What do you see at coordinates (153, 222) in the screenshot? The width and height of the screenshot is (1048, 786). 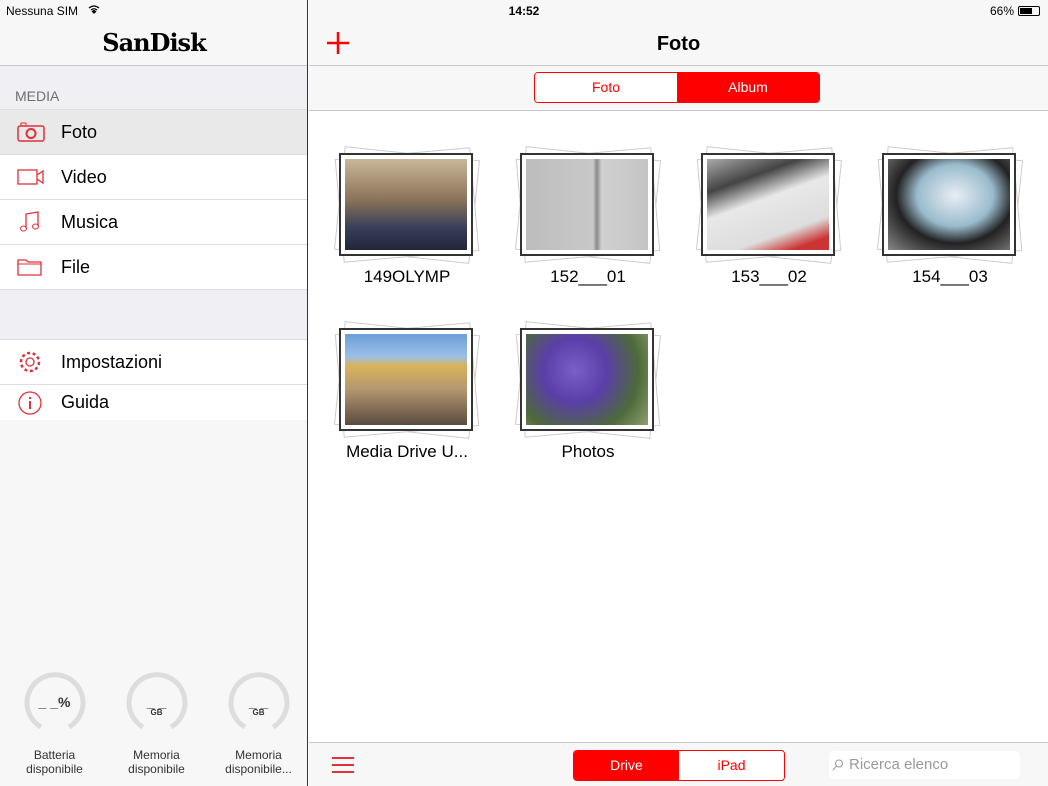 I see `sidebar-item-musica: Musica` at bounding box center [153, 222].